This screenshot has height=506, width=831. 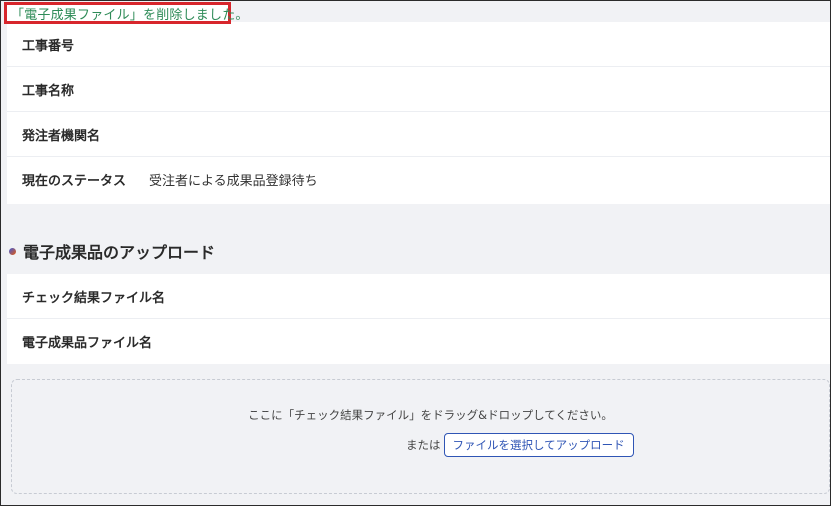 I want to click on info-row-status: 現在のステータス 受注者による成果品登録待ち, so click(x=418, y=179).